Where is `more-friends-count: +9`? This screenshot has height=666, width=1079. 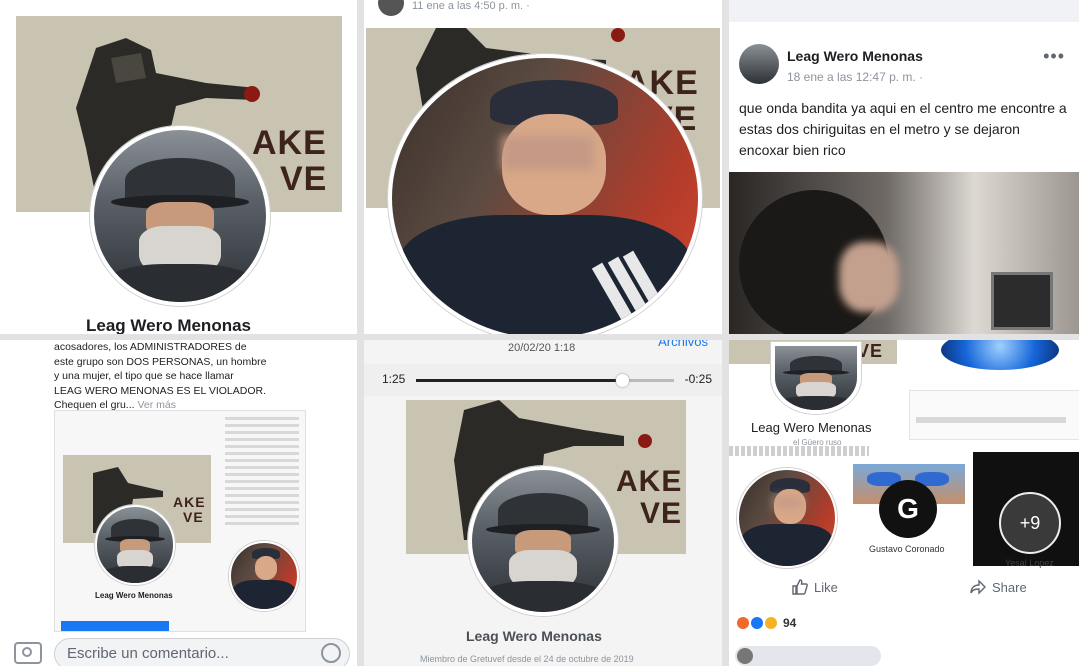
more-friends-count: +9 is located at coordinates (1030, 523).